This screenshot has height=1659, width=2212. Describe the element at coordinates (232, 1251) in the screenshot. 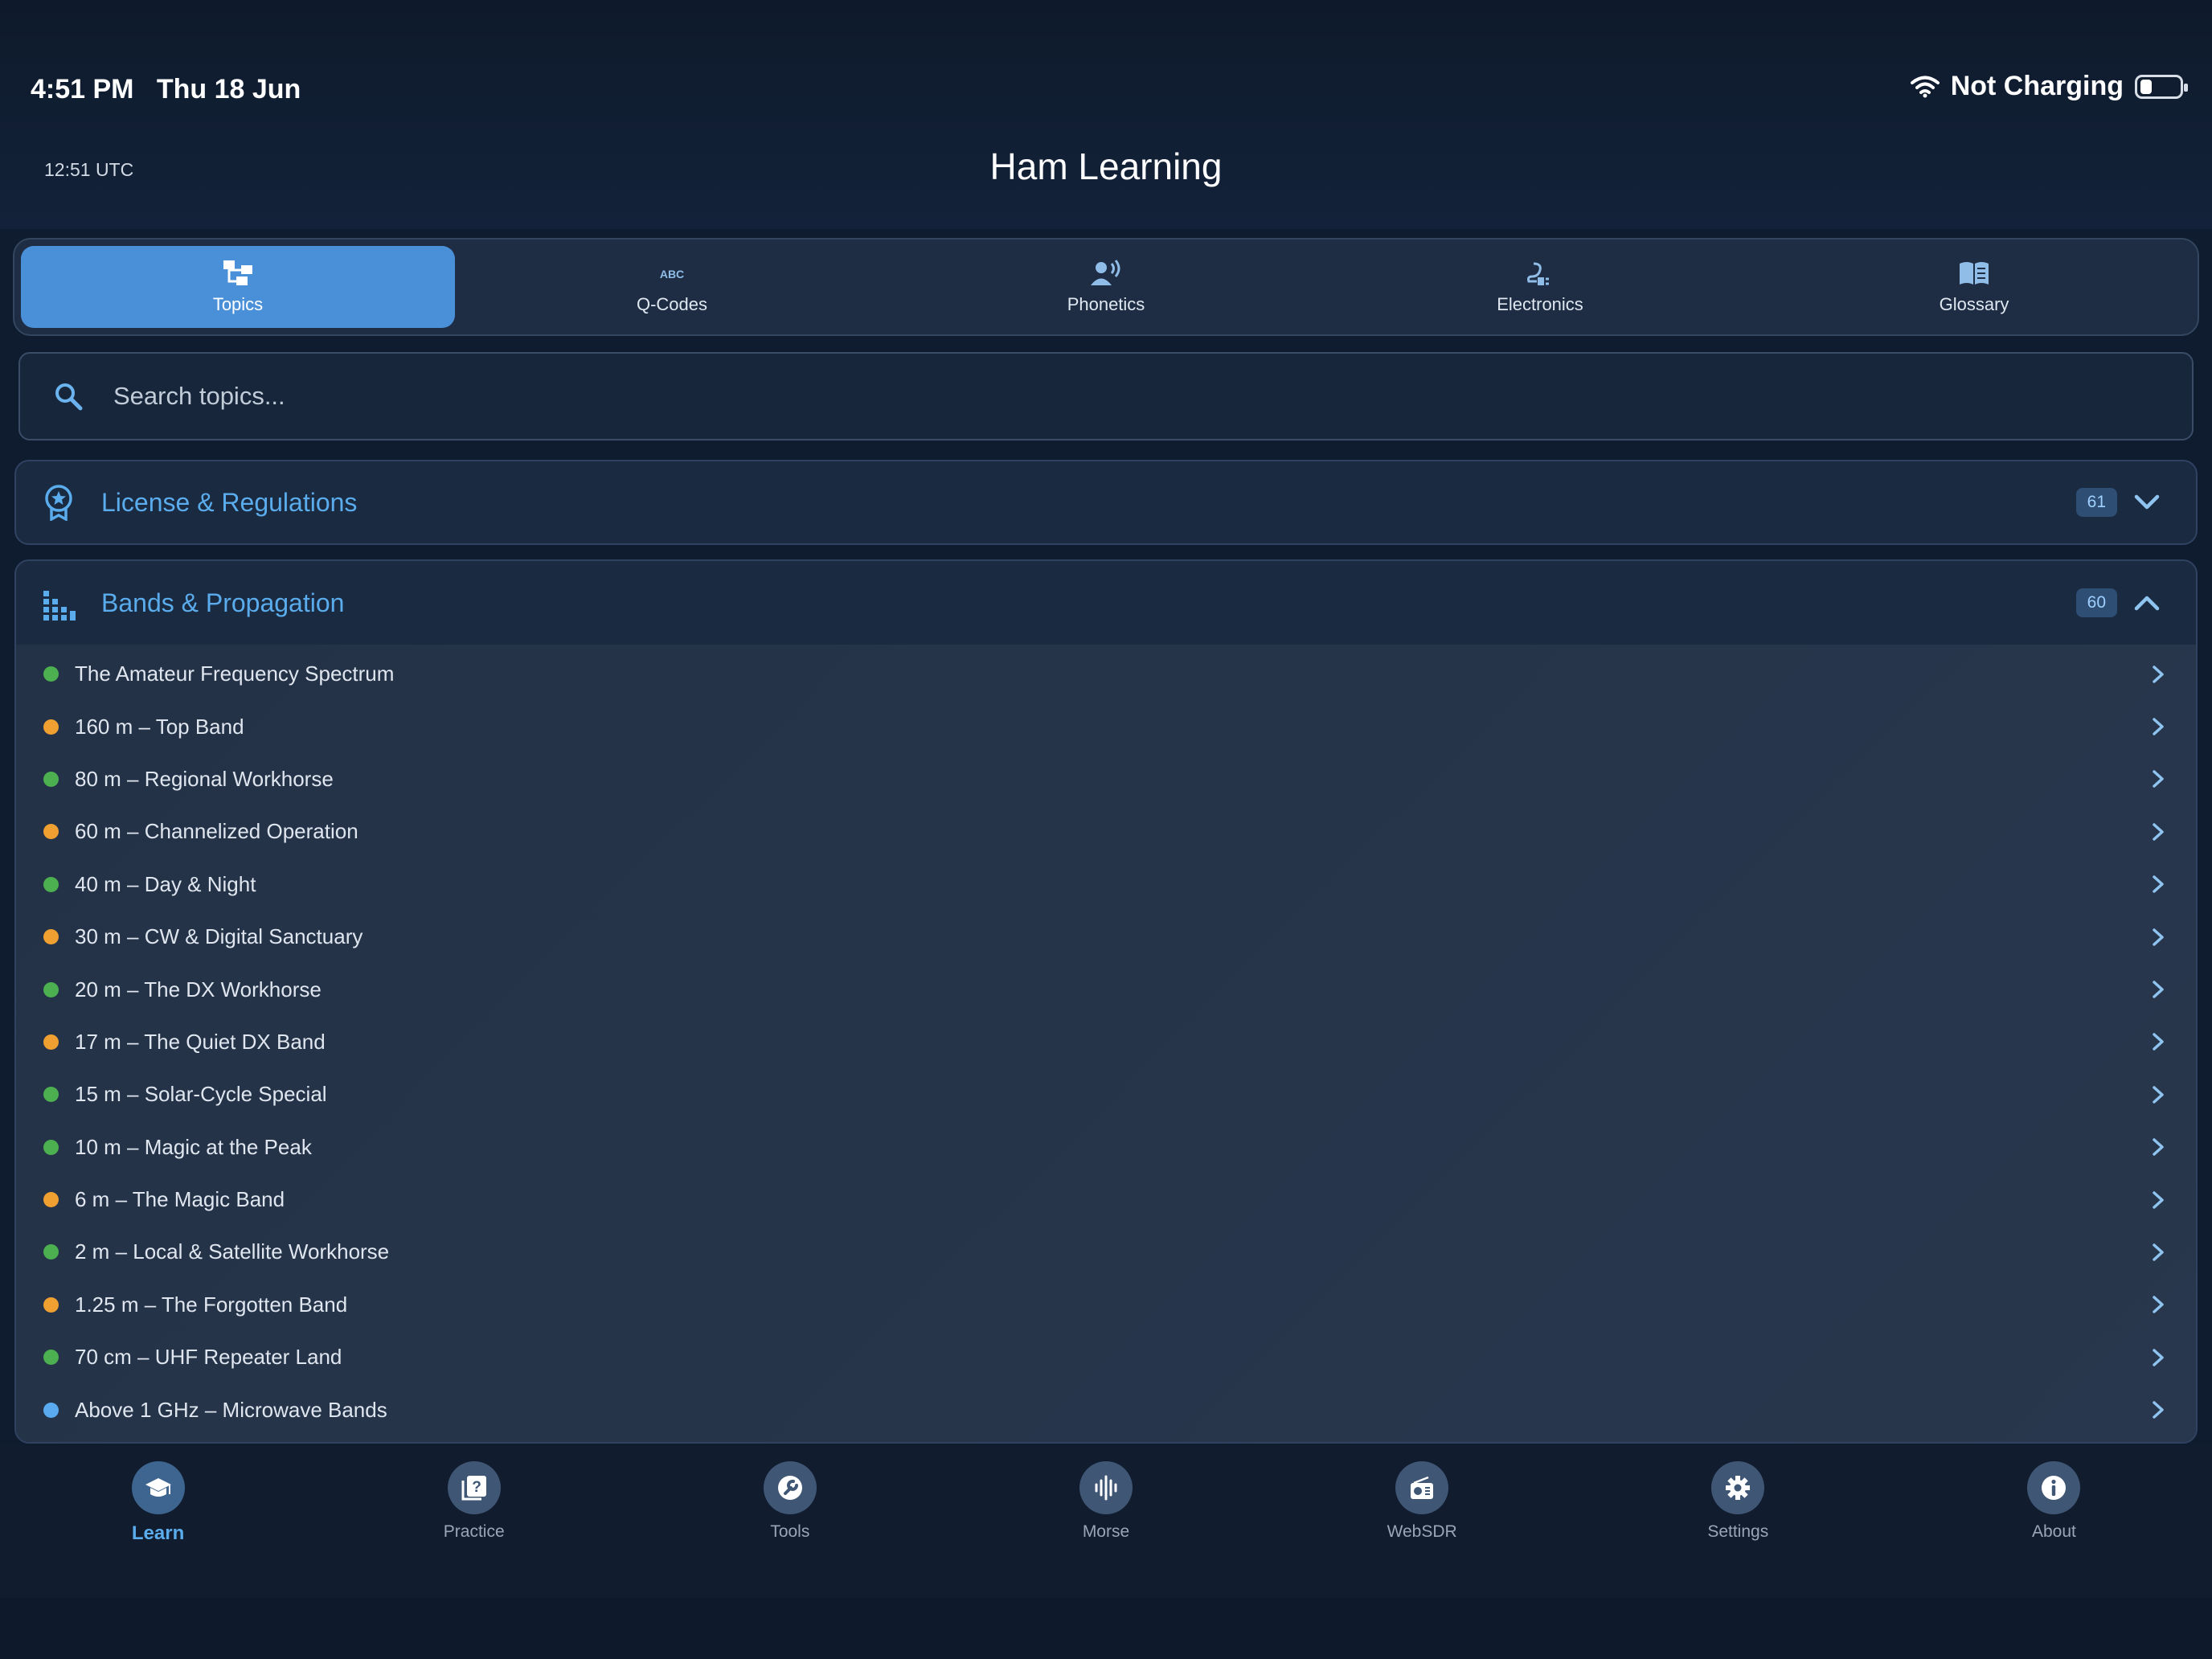

I see `list-item-label: 2 m – Local & Satellite Workhorse` at that location.